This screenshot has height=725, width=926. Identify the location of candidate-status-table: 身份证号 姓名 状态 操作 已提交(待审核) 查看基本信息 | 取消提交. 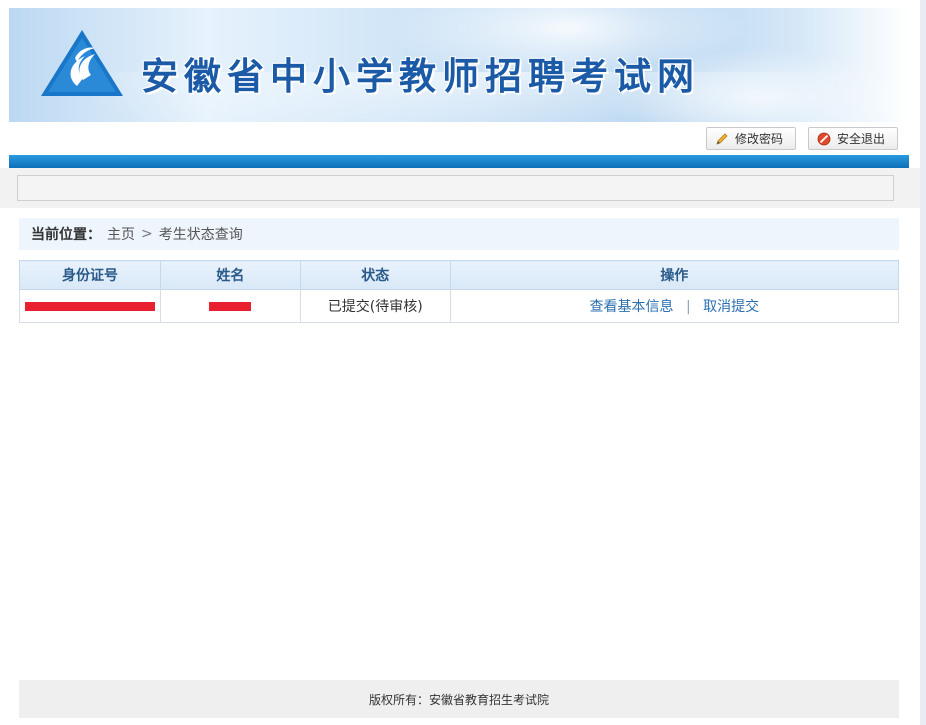
(459, 291).